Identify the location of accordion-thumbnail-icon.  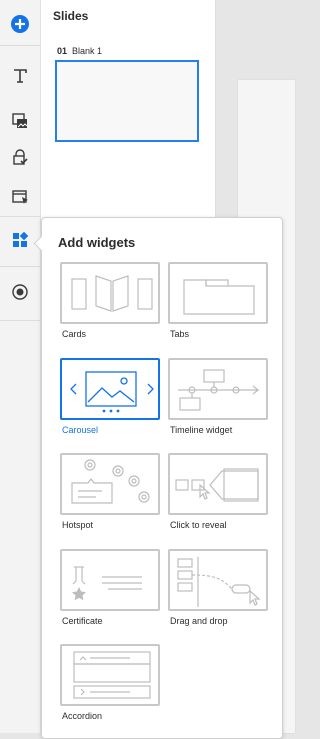
(110, 675).